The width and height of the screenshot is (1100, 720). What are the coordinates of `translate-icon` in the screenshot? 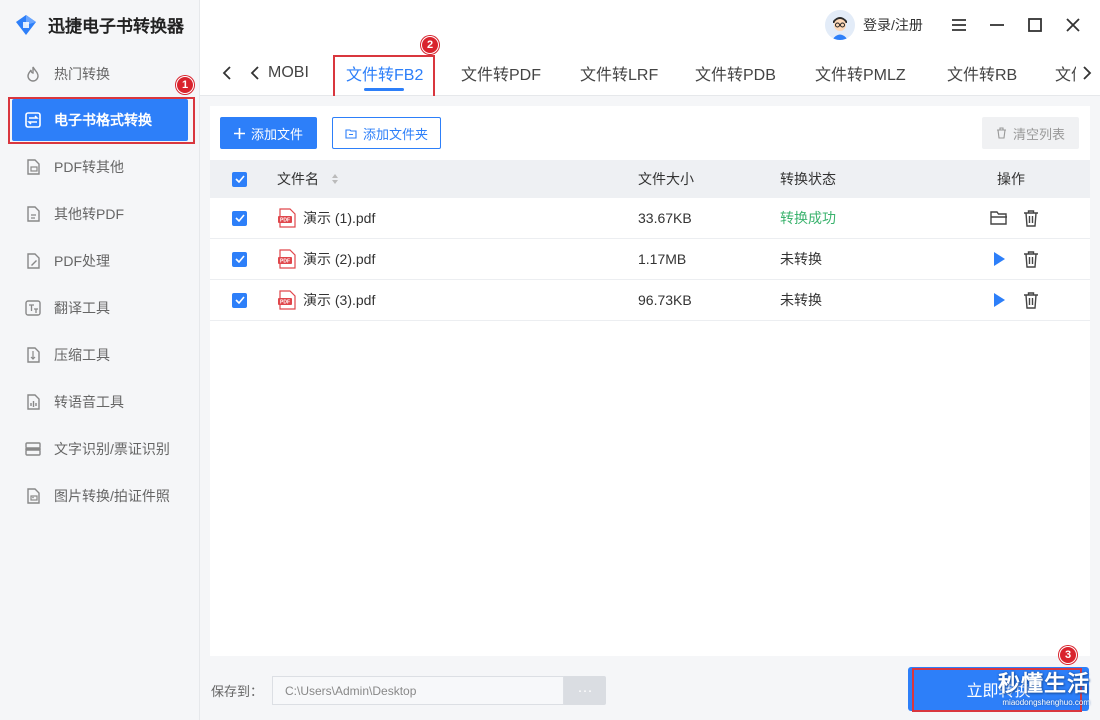 It's located at (33, 308).